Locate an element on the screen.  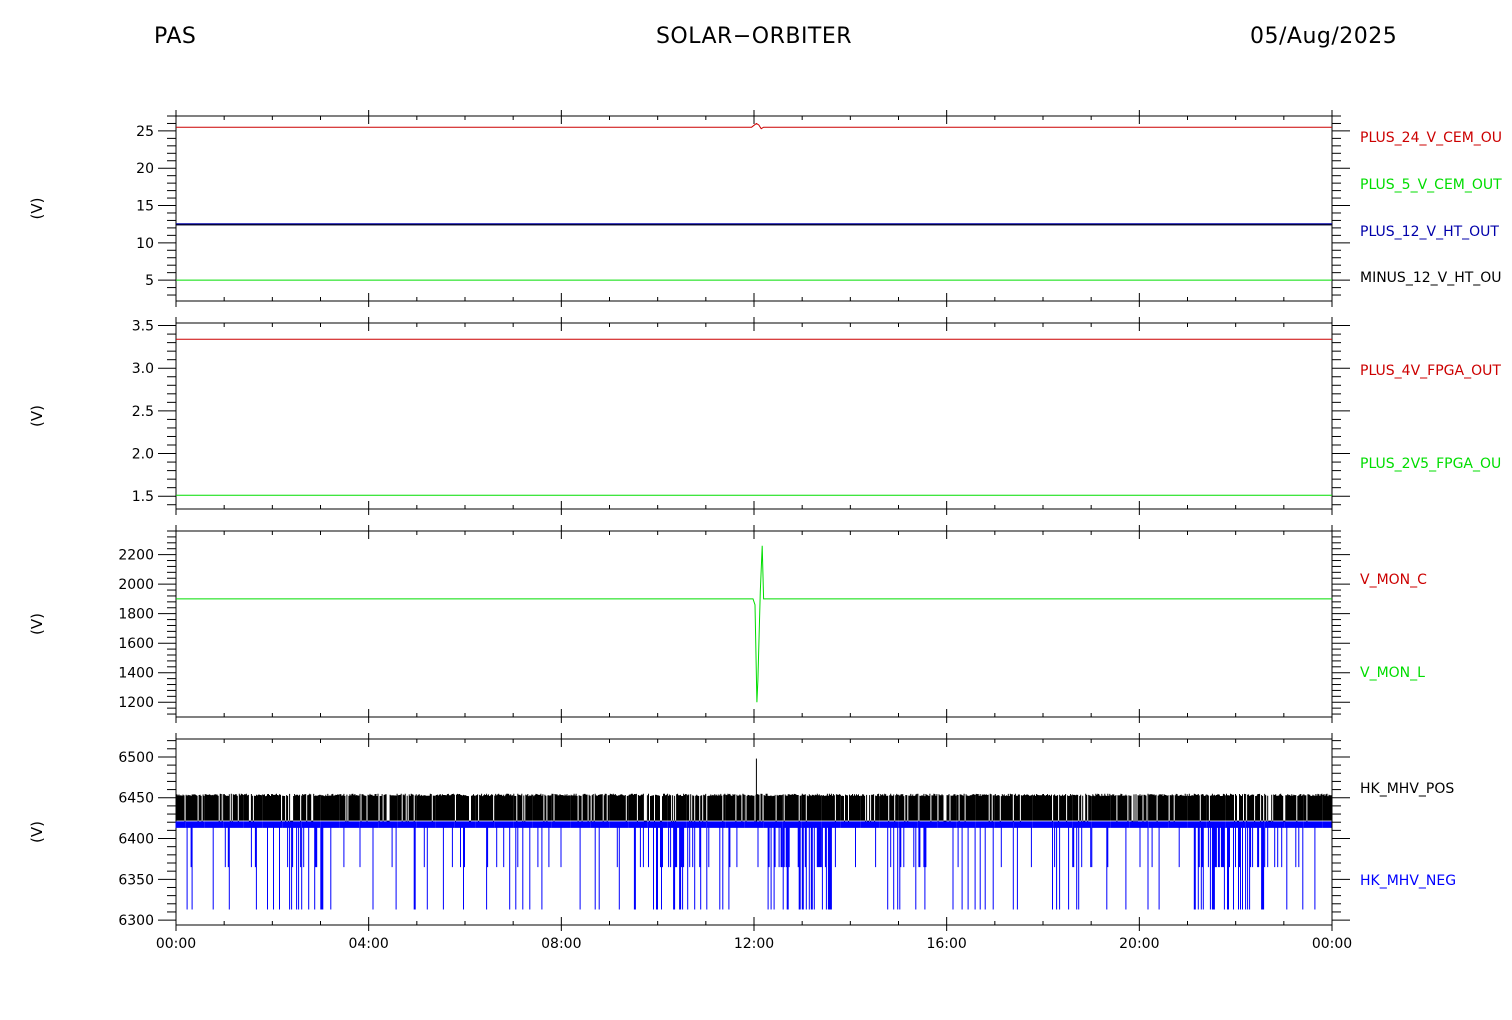
series-hk-mhv-pos is located at coordinates (753, 808).